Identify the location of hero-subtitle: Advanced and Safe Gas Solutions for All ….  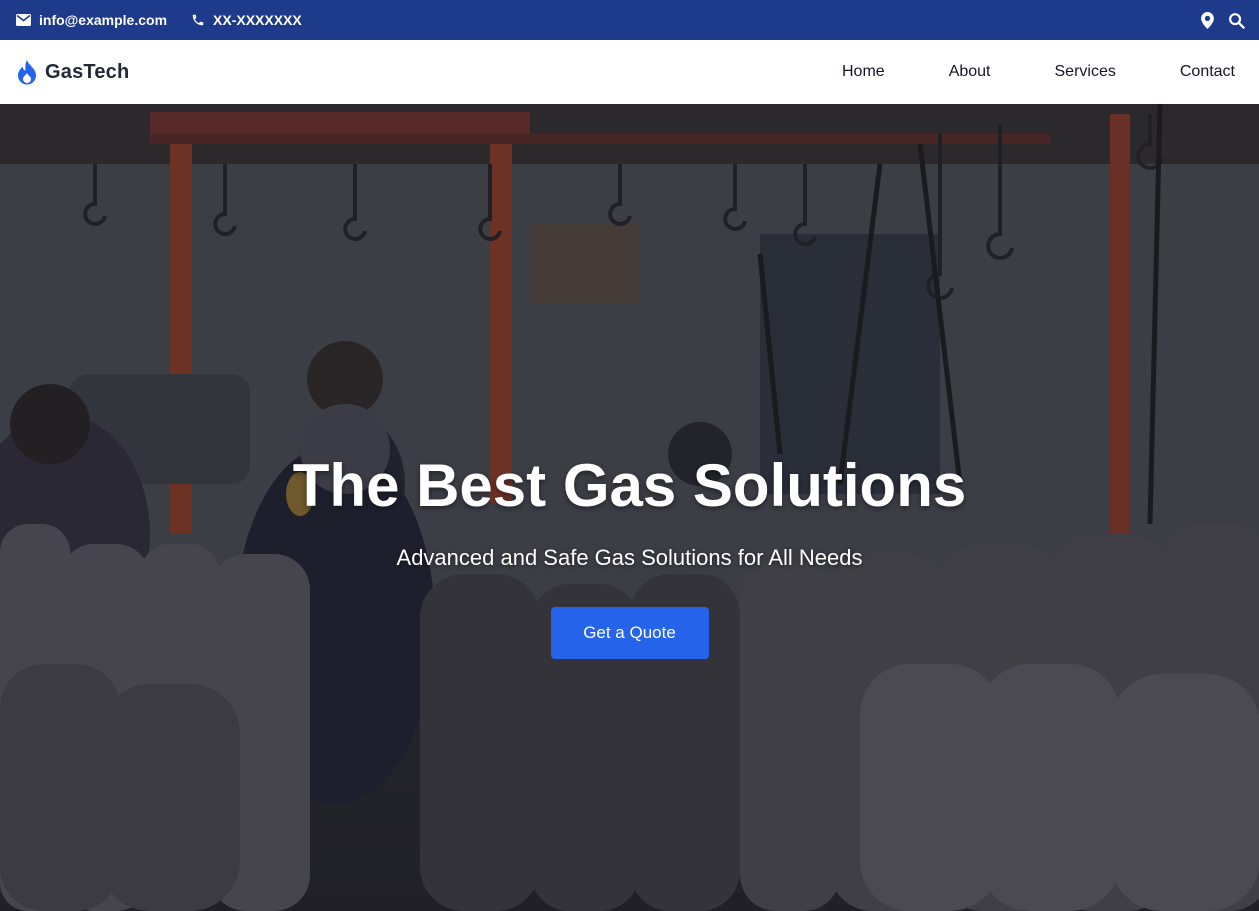
(629, 557).